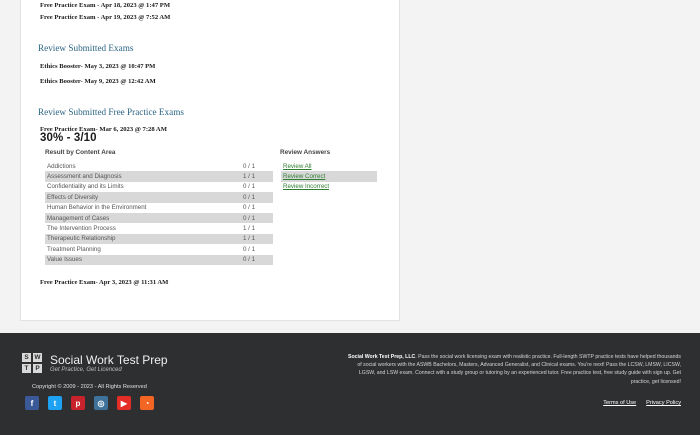 The height and width of the screenshot is (435, 700). Describe the element at coordinates (86, 370) in the screenshot. I see `brand-tagline: Get Practice, Get Licenced` at that location.